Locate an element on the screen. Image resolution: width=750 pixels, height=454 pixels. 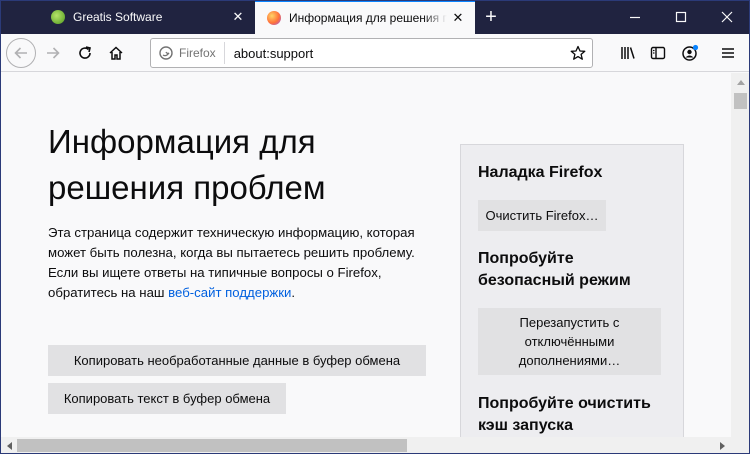
close-window-button is located at coordinates (727, 17).